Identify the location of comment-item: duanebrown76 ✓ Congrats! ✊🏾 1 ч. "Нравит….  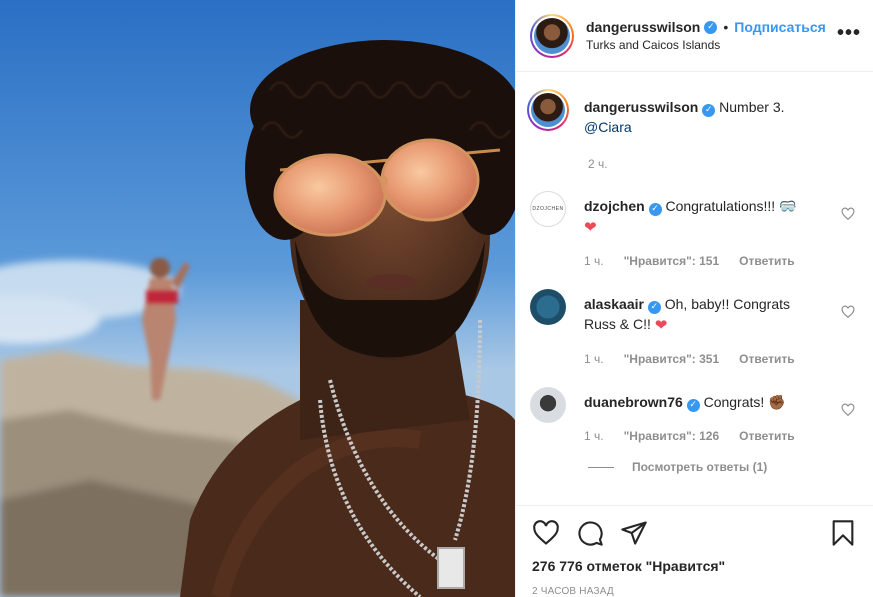
(693, 416).